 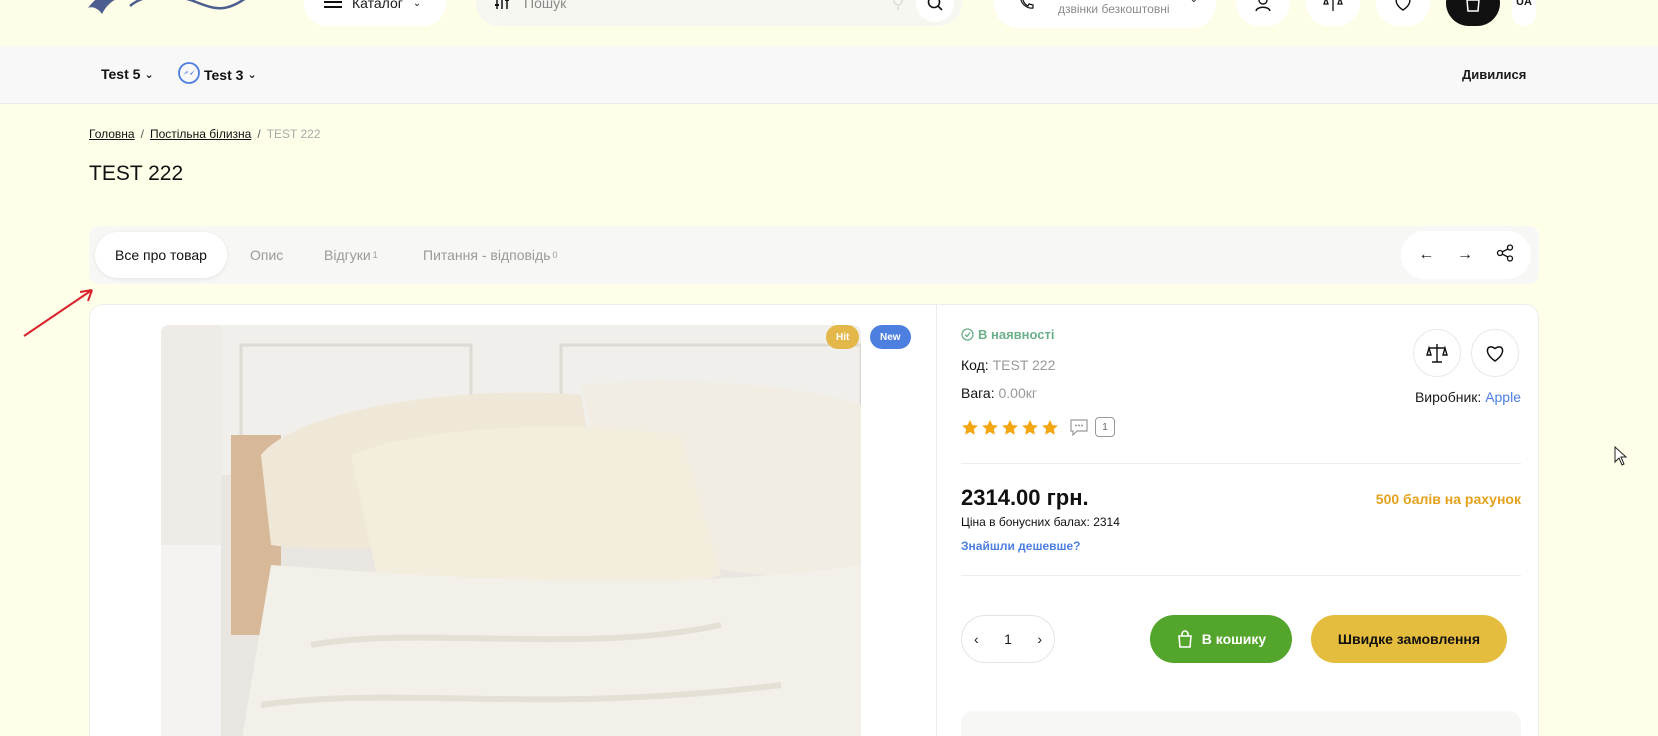 I want to click on manufacturer: Виробник: Apple, so click(x=1468, y=397).